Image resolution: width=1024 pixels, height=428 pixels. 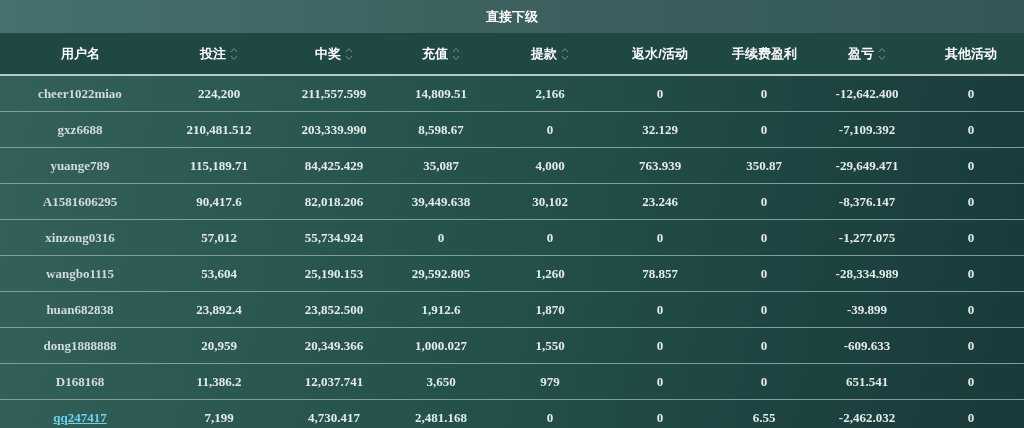 I want to click on table-cell-text: 32.129, so click(x=660, y=129).